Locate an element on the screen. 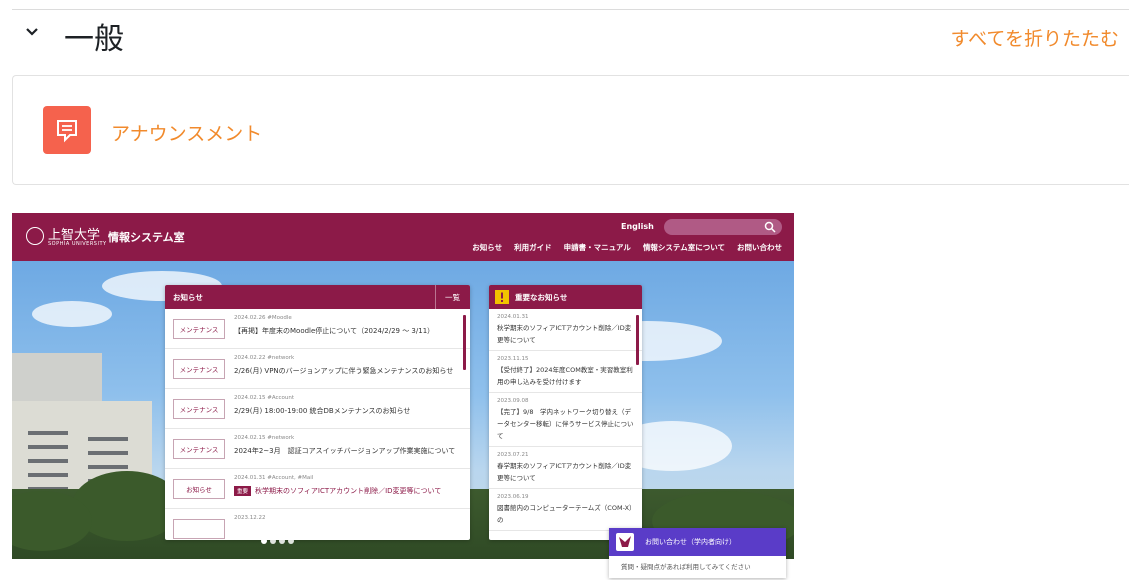 This screenshot has width=1129, height=580. nav-forms: 申請書・マニュアル is located at coordinates (597, 247).